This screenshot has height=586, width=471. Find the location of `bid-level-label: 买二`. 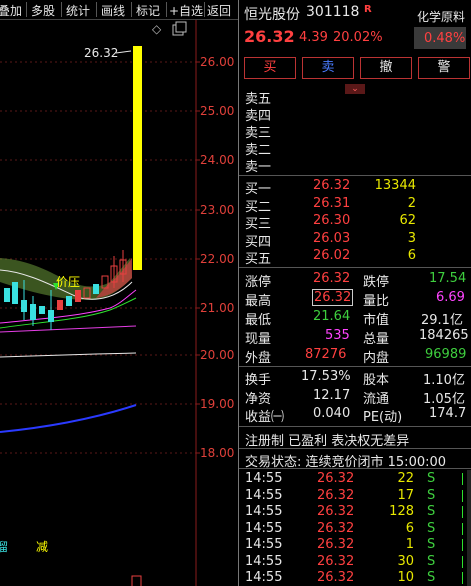

bid-level-label: 买二 is located at coordinates (258, 207).